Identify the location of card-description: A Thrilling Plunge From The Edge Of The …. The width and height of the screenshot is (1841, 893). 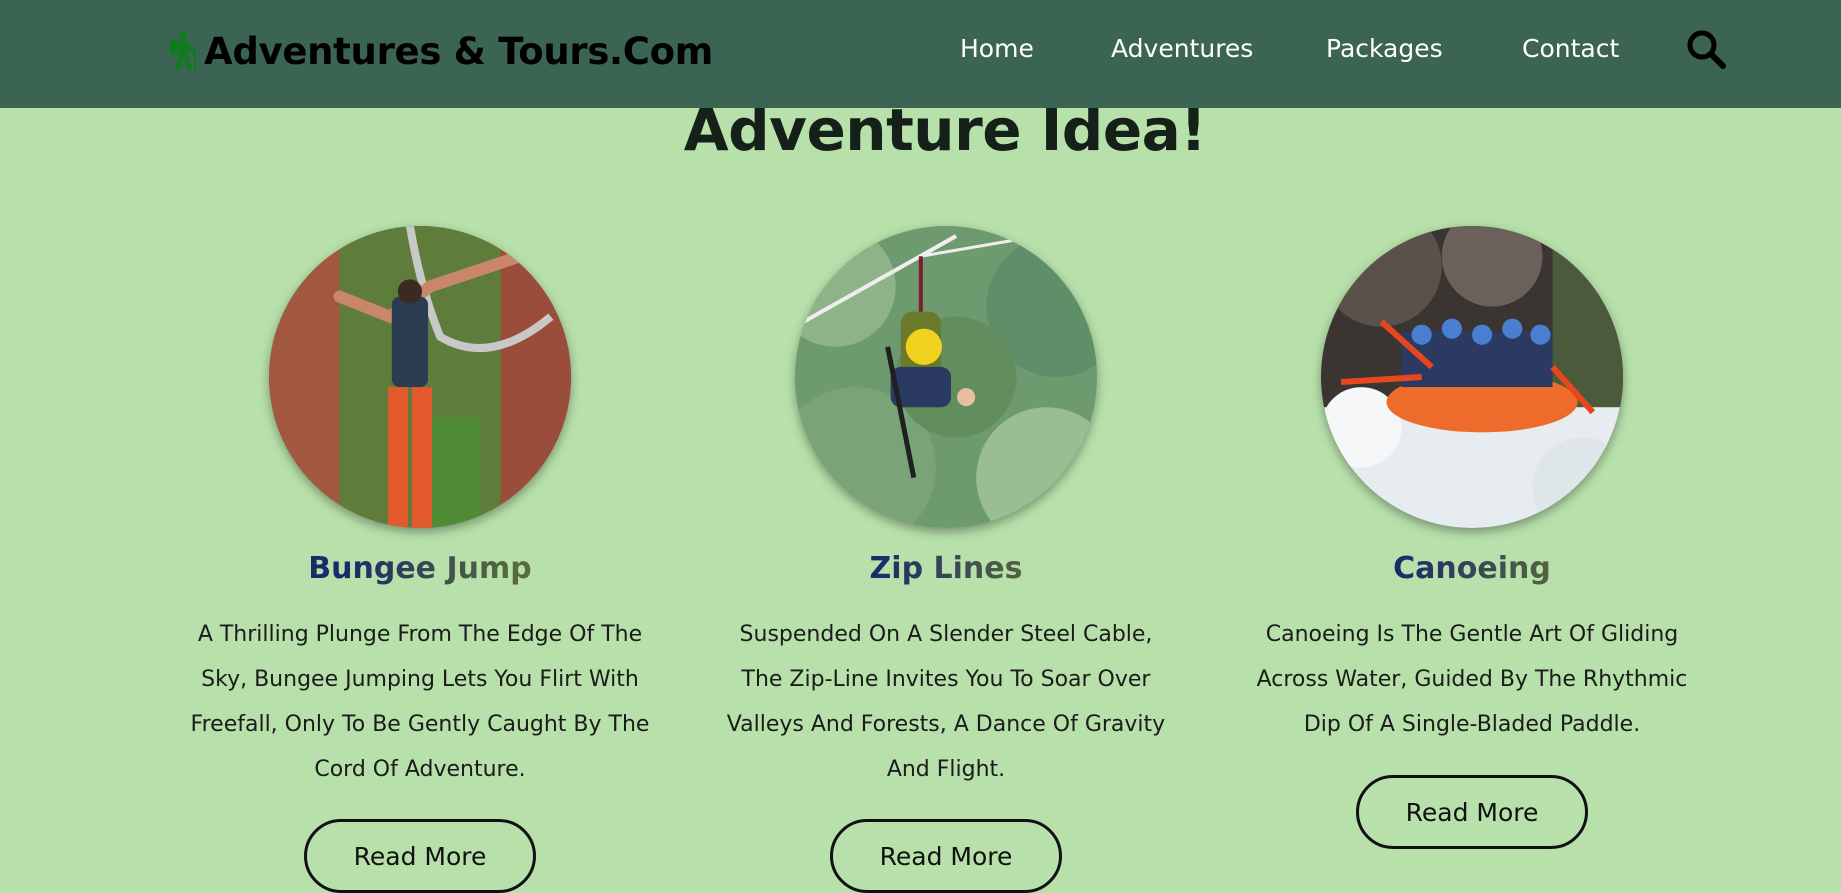
(420, 702).